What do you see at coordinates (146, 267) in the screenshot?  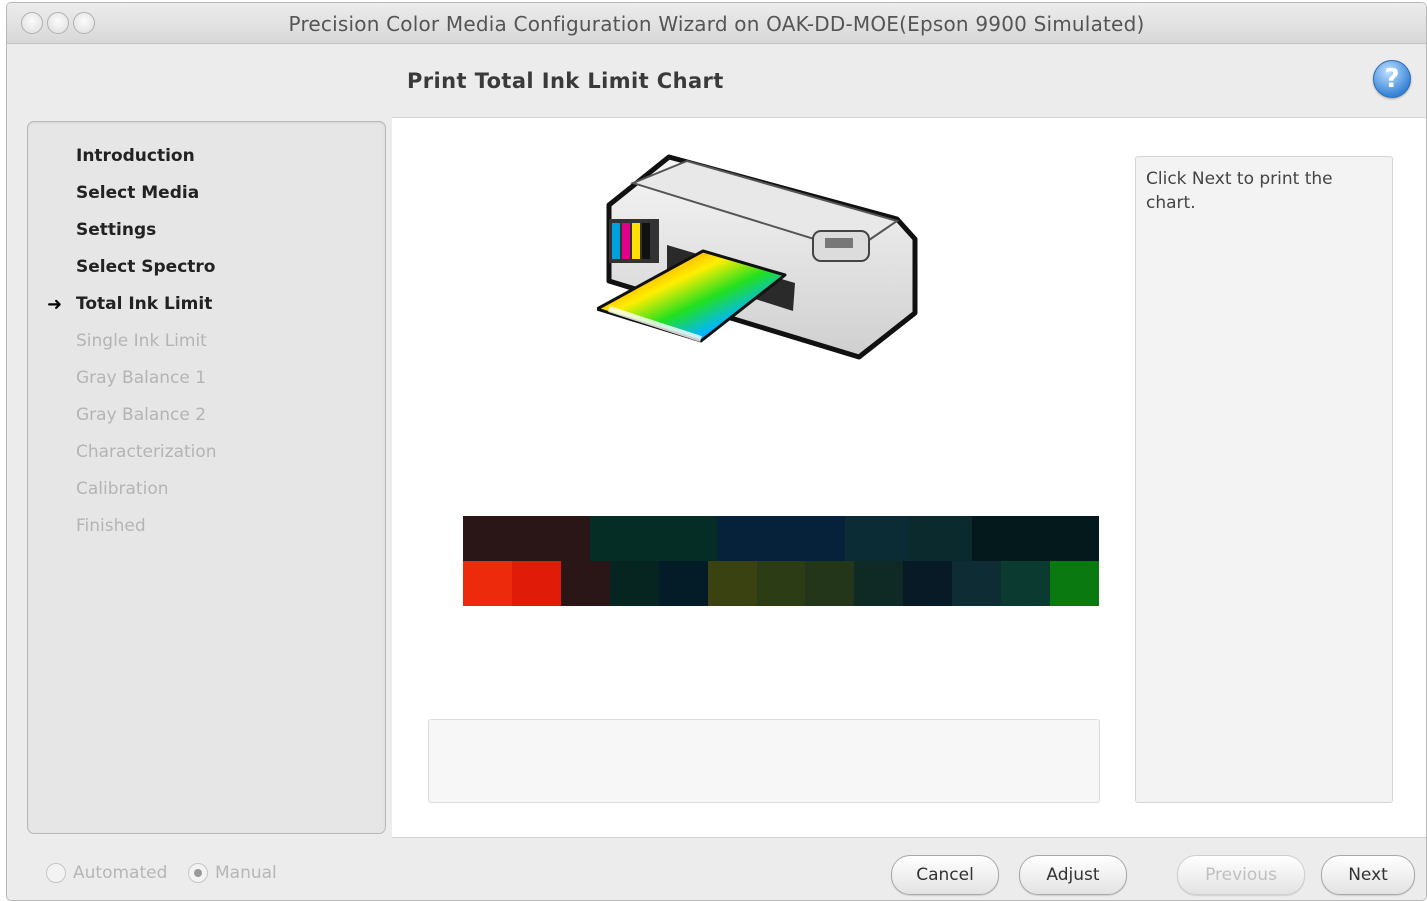 I see `step-select-spectro: Select Spectro` at bounding box center [146, 267].